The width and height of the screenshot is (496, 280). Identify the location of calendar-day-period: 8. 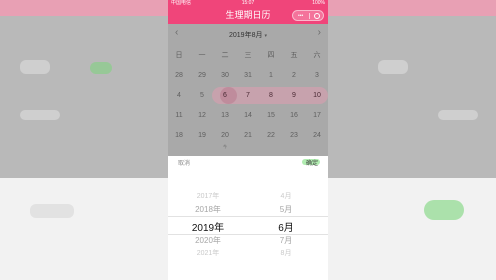
(271, 96).